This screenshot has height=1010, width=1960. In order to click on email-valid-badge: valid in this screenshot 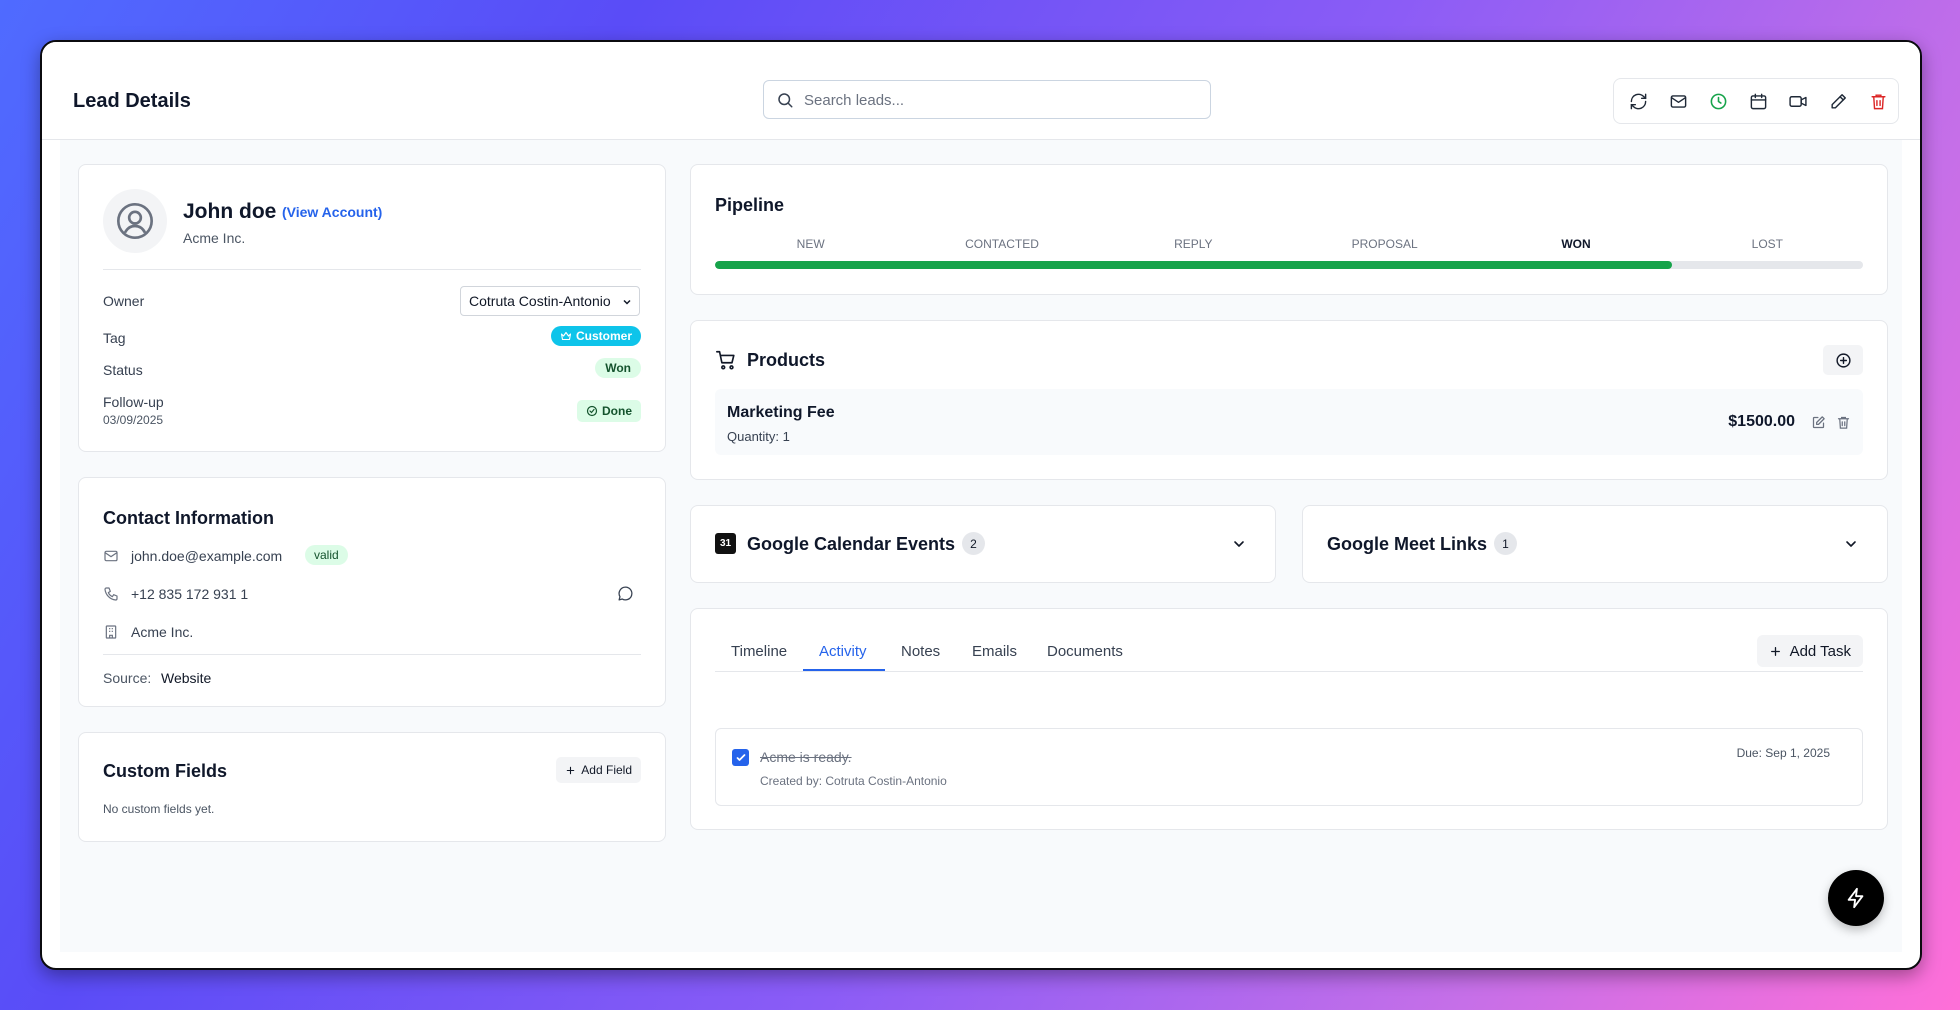, I will do `click(326, 555)`.